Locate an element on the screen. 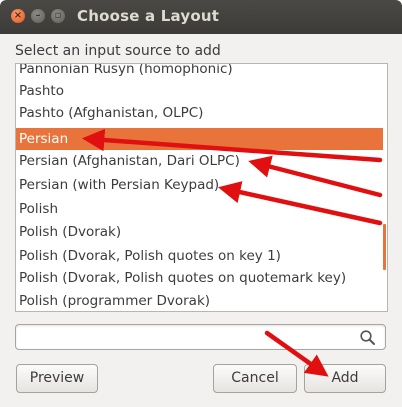 The height and width of the screenshot is (407, 402). minimize-window-button: – is located at coordinates (38, 16).